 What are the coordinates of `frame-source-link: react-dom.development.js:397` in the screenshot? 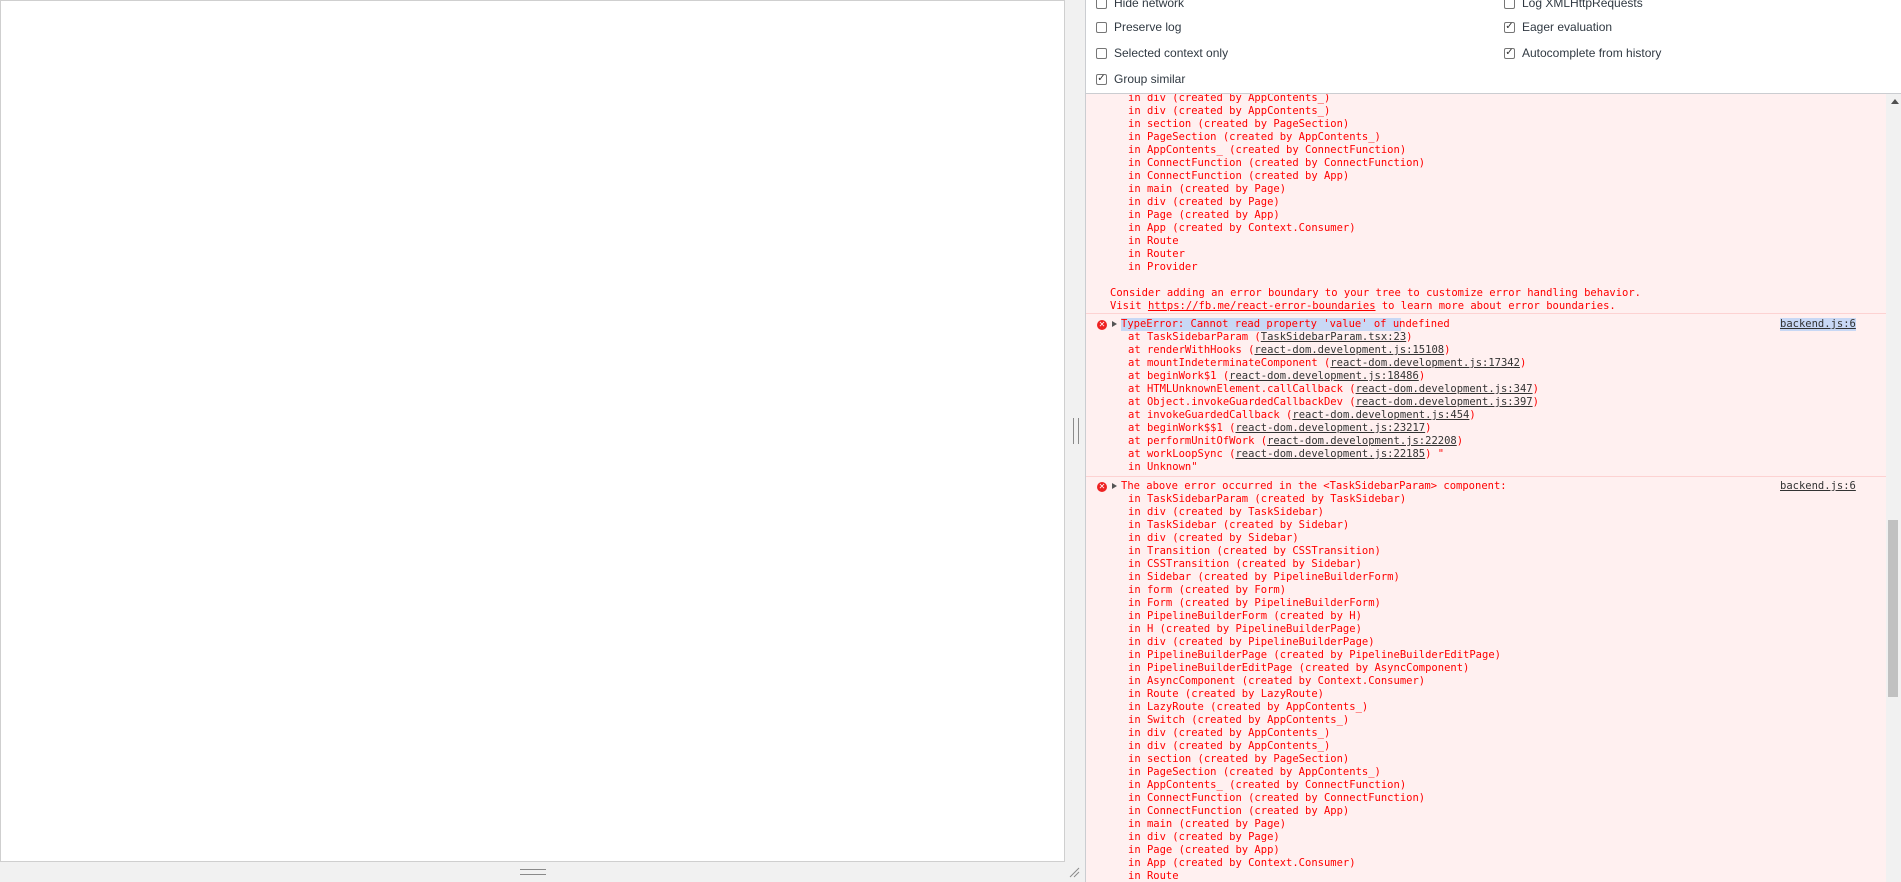 It's located at (1444, 402).